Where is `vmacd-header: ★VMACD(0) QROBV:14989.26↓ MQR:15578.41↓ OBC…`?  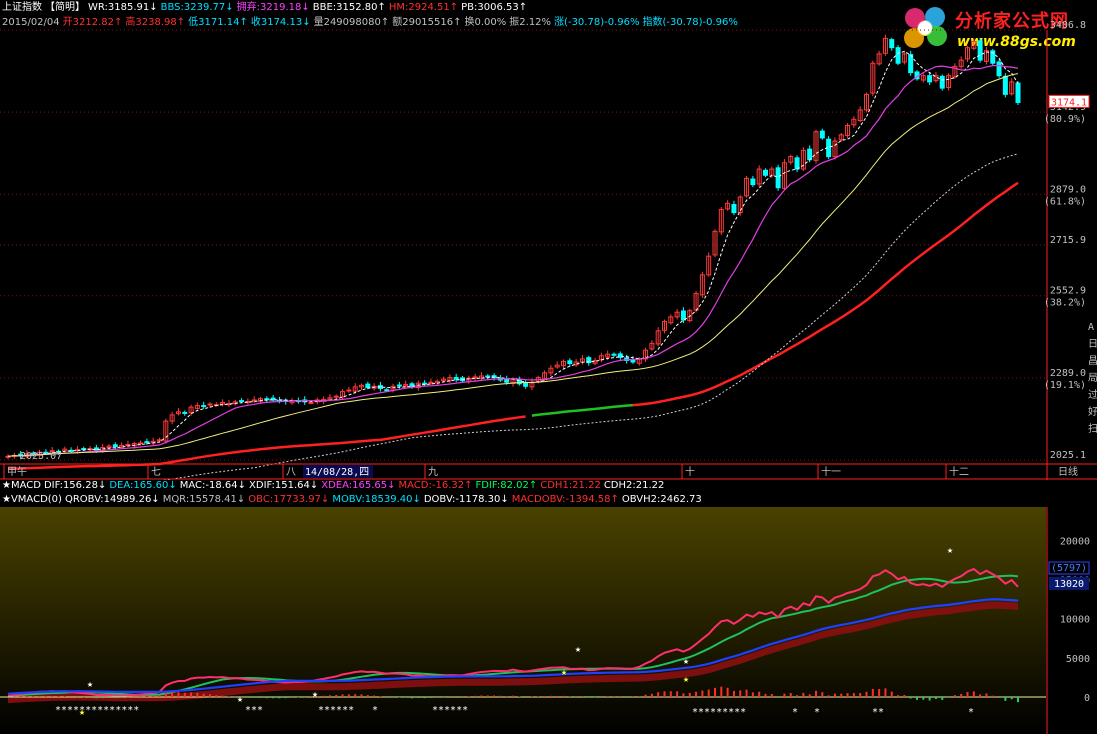
vmacd-header: ★VMACD(0) QROBV:14989.26↓ MQR:15578.41↓ OBC… is located at coordinates (353, 500).